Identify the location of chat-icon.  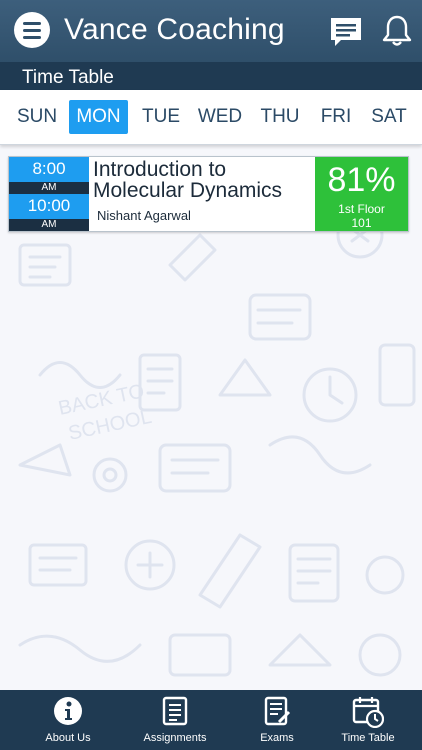
(346, 32).